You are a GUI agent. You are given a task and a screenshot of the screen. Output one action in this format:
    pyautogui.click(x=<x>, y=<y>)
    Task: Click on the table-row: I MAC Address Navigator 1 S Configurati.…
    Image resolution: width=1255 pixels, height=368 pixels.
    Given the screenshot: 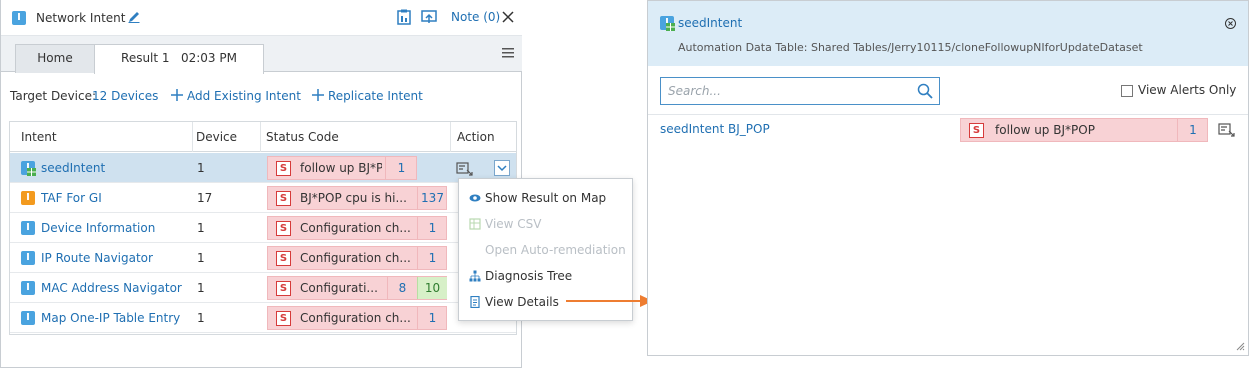 What is the action you would take?
    pyautogui.click(x=263, y=288)
    